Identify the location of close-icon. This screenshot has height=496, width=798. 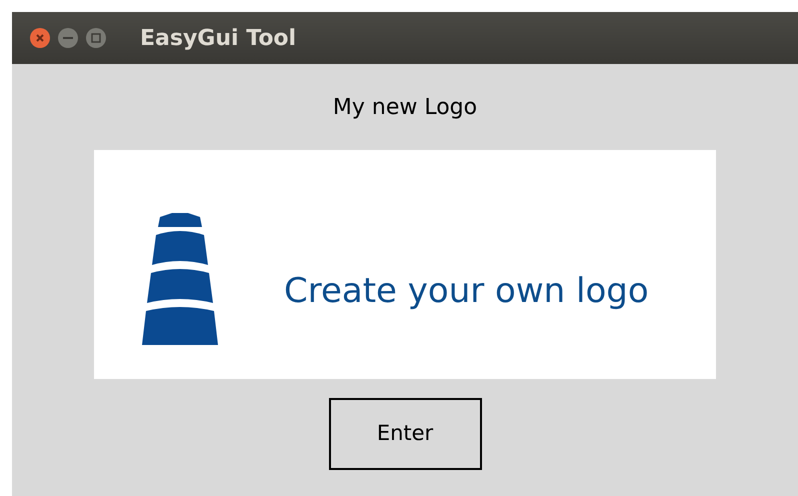
(40, 38).